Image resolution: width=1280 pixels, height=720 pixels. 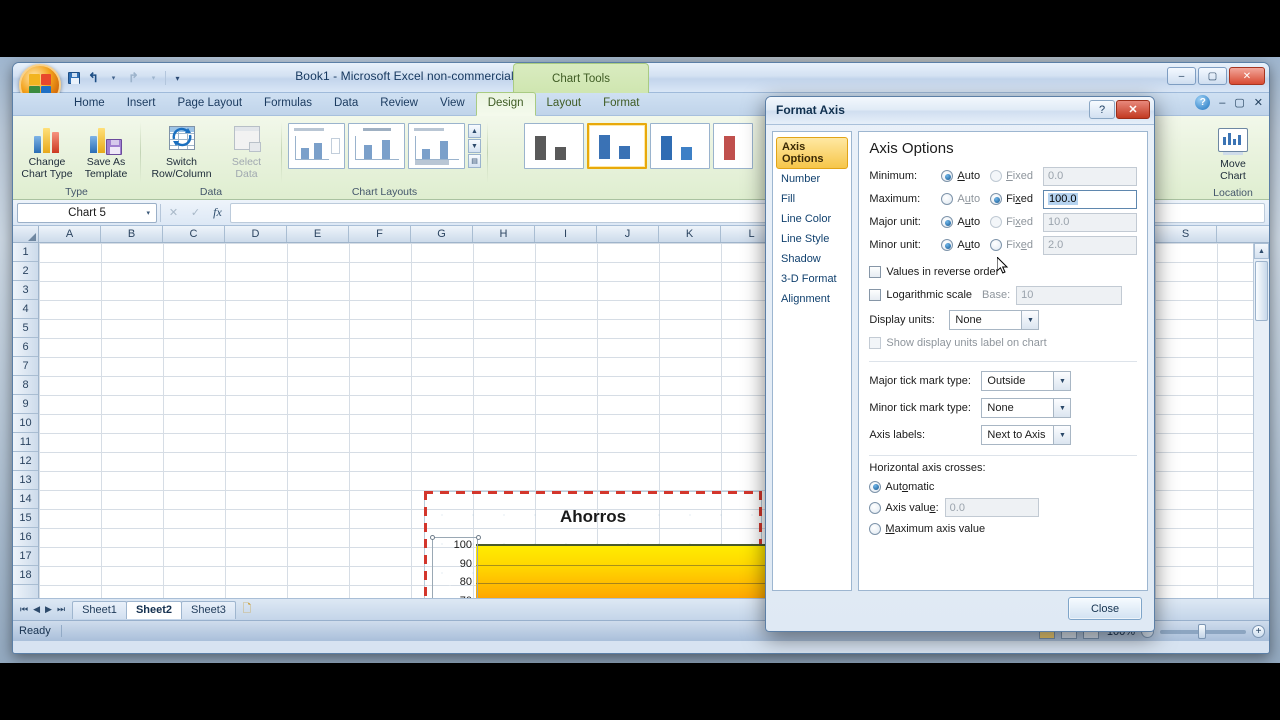 I want to click on tab-format: Format, so click(x=621, y=104).